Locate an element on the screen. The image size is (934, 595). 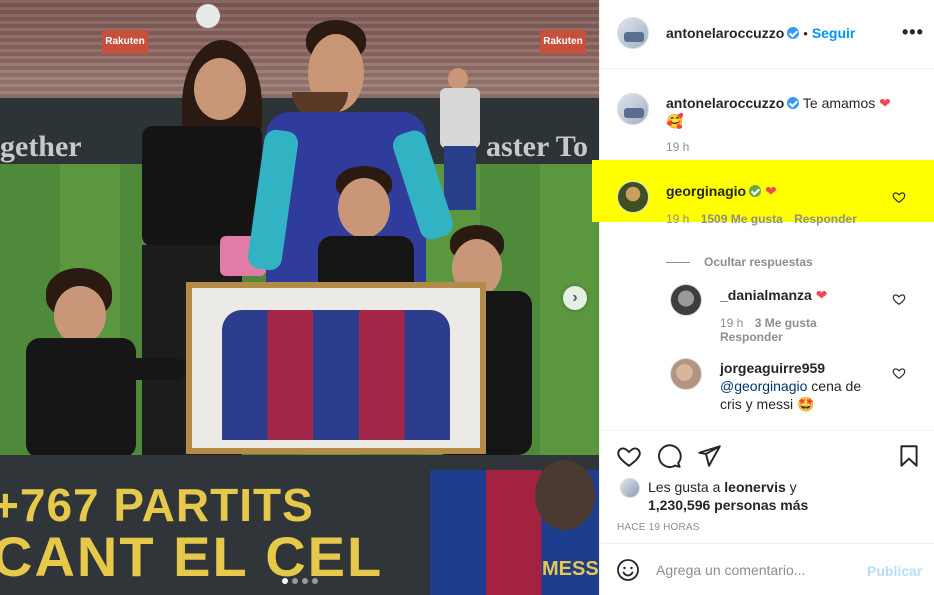
mention-link: @georginagio is located at coordinates (763, 386).